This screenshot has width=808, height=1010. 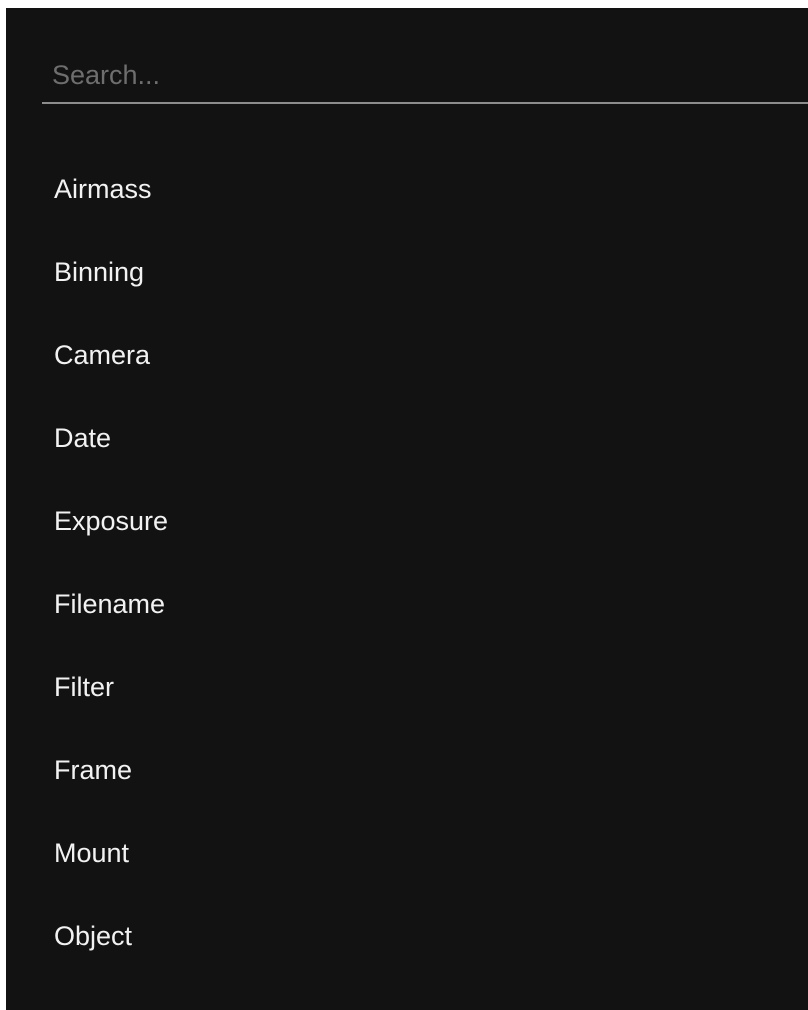 What do you see at coordinates (110, 604) in the screenshot?
I see `list-item-label: Filename` at bounding box center [110, 604].